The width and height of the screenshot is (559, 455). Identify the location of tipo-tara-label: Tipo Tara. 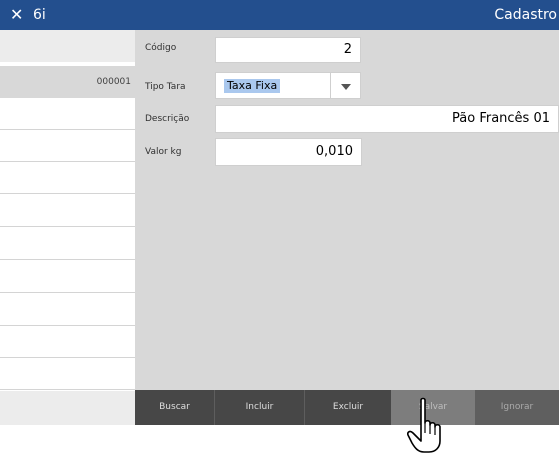
(165, 87).